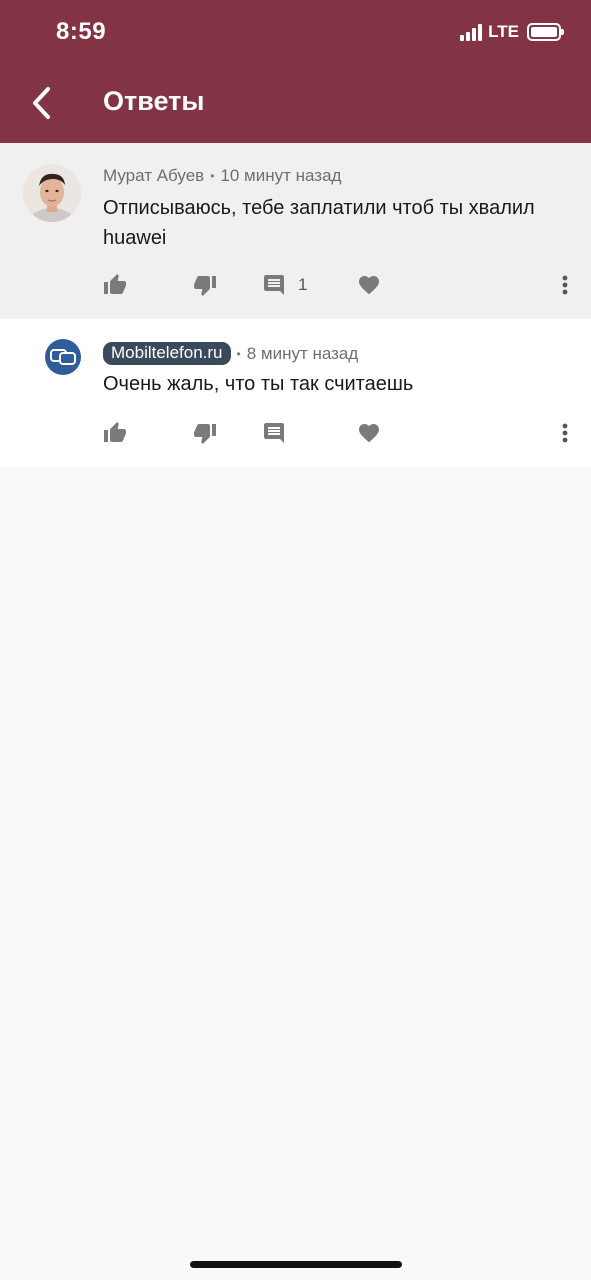 This screenshot has height=1280, width=591. Describe the element at coordinates (503, 31) in the screenshot. I see `network-type: LTE` at that location.